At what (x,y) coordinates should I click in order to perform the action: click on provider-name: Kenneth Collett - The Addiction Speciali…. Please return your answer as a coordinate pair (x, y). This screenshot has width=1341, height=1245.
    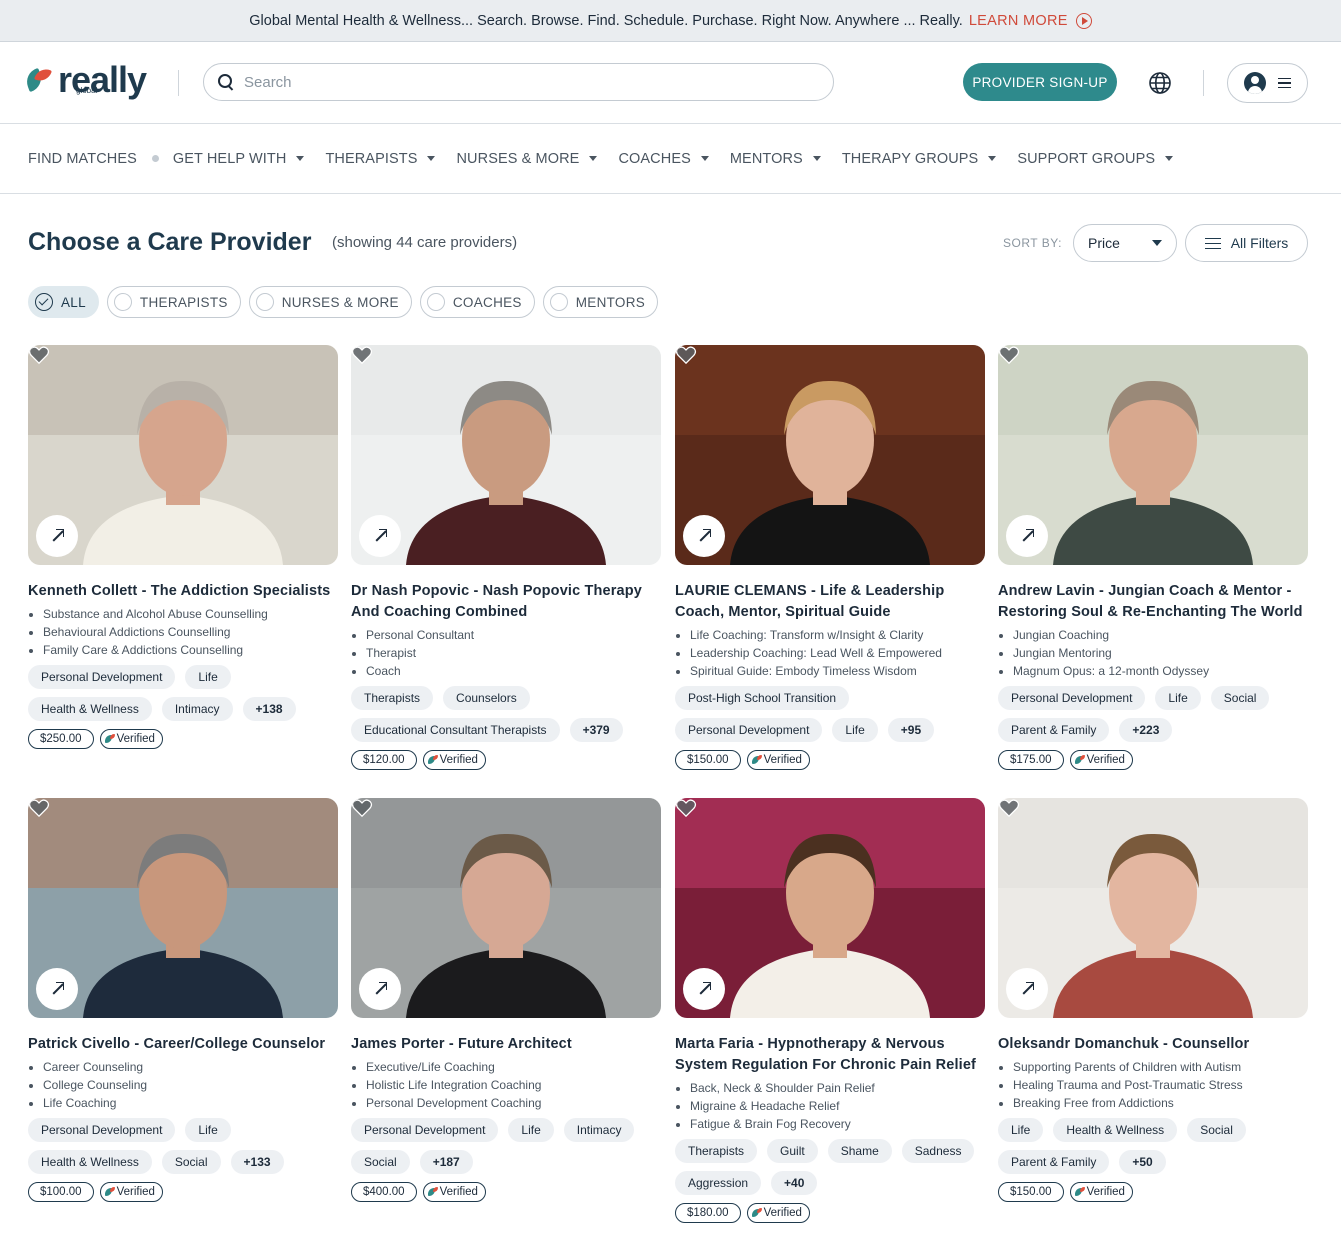
    Looking at the image, I should click on (183, 591).